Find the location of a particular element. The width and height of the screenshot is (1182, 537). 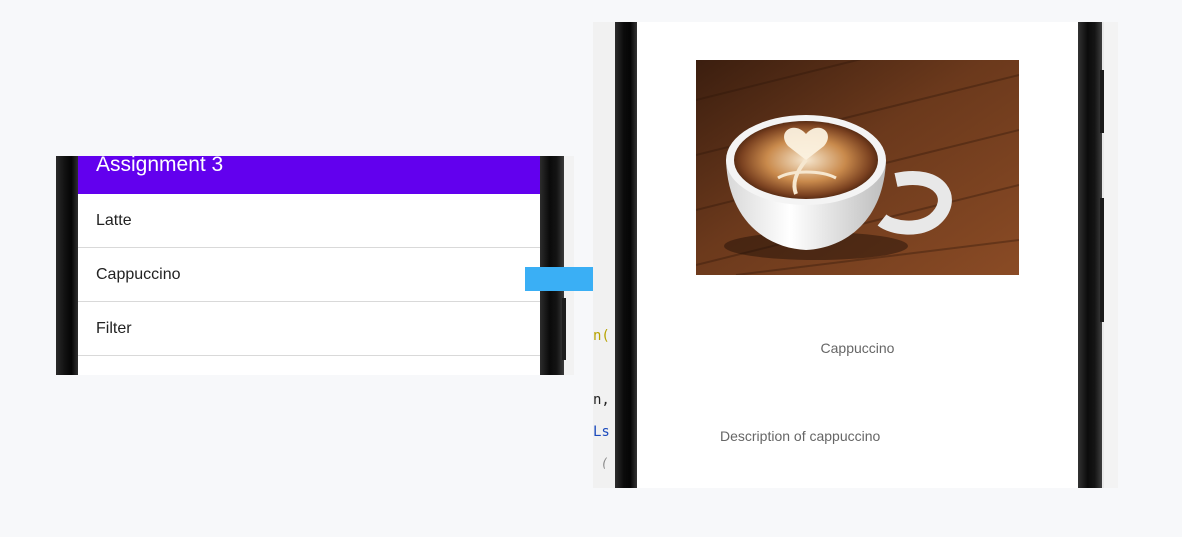

list-item-label: Latte is located at coordinates (114, 220).